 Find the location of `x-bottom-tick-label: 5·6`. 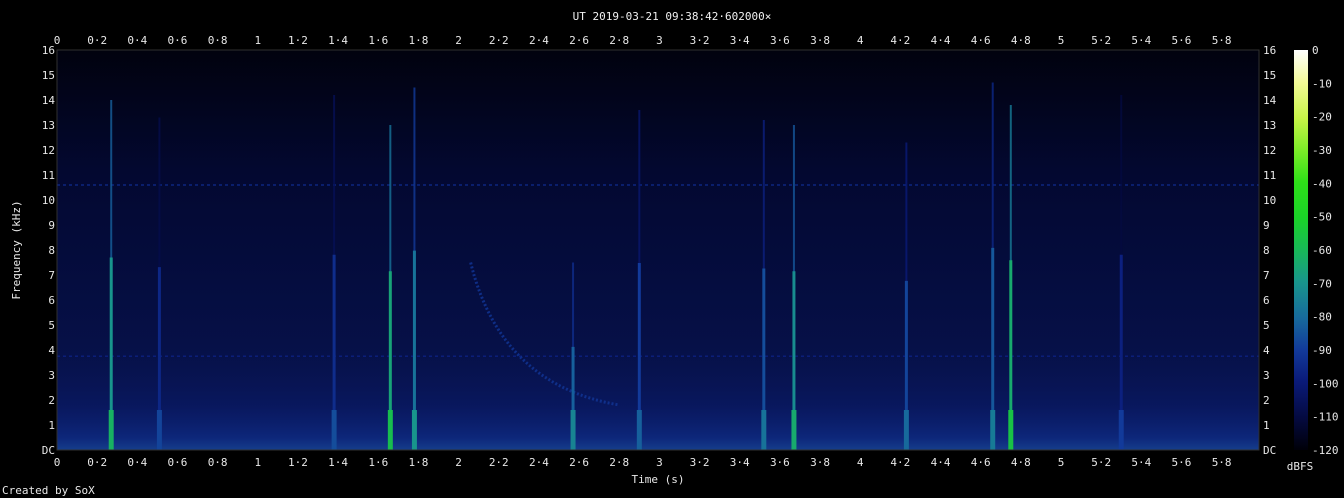

x-bottom-tick-label: 5·6 is located at coordinates (1182, 462).